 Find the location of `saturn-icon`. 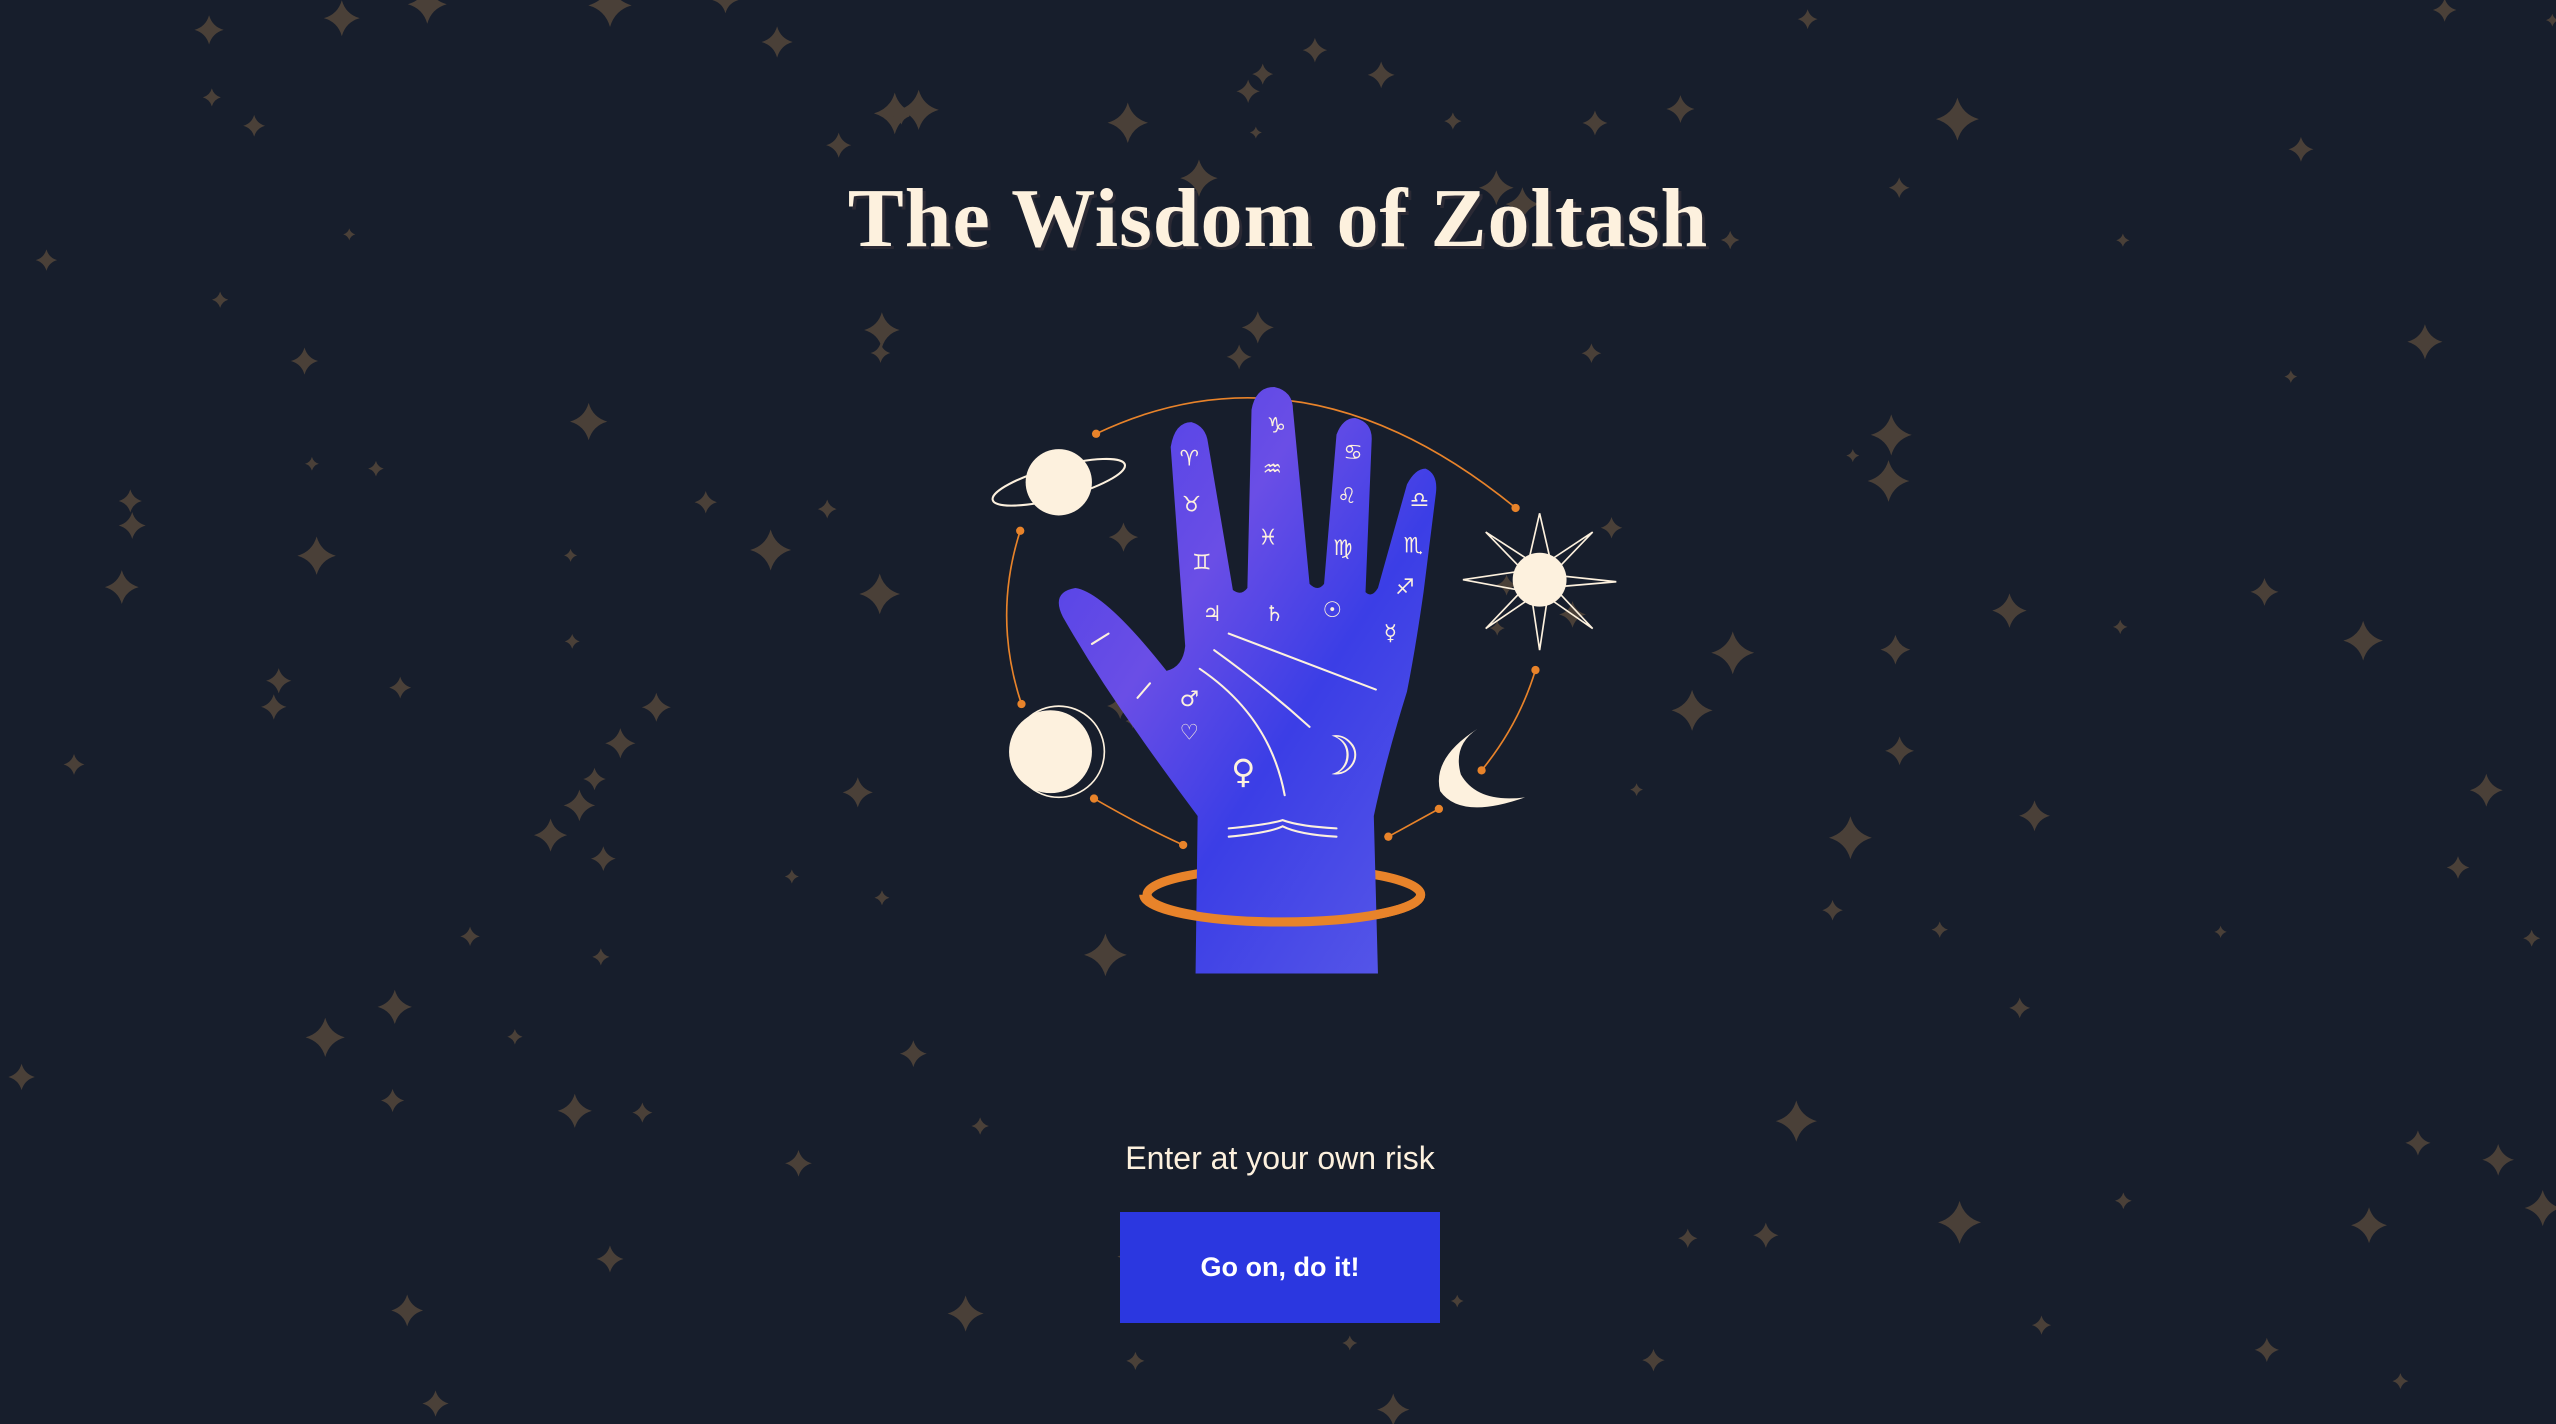

saturn-icon is located at coordinates (1059, 482).